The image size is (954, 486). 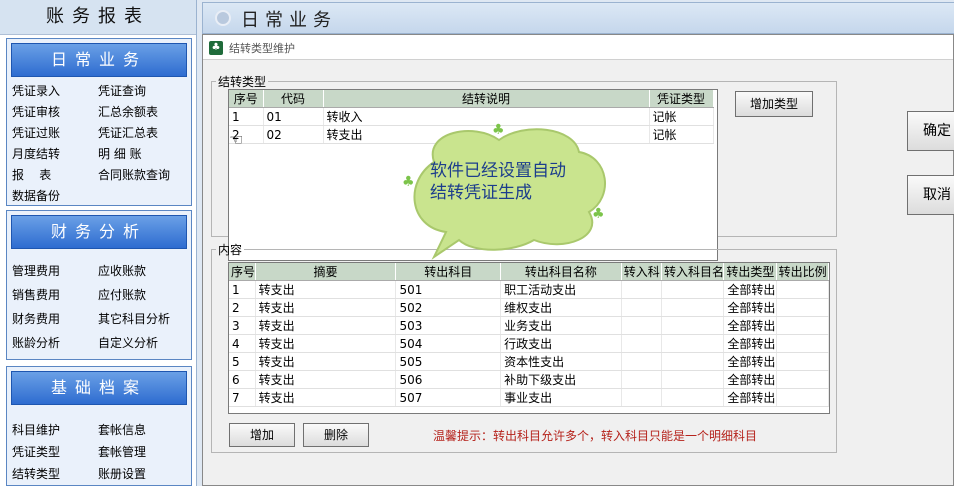 I want to click on nav-link-reports: 报 表, so click(x=31, y=174).